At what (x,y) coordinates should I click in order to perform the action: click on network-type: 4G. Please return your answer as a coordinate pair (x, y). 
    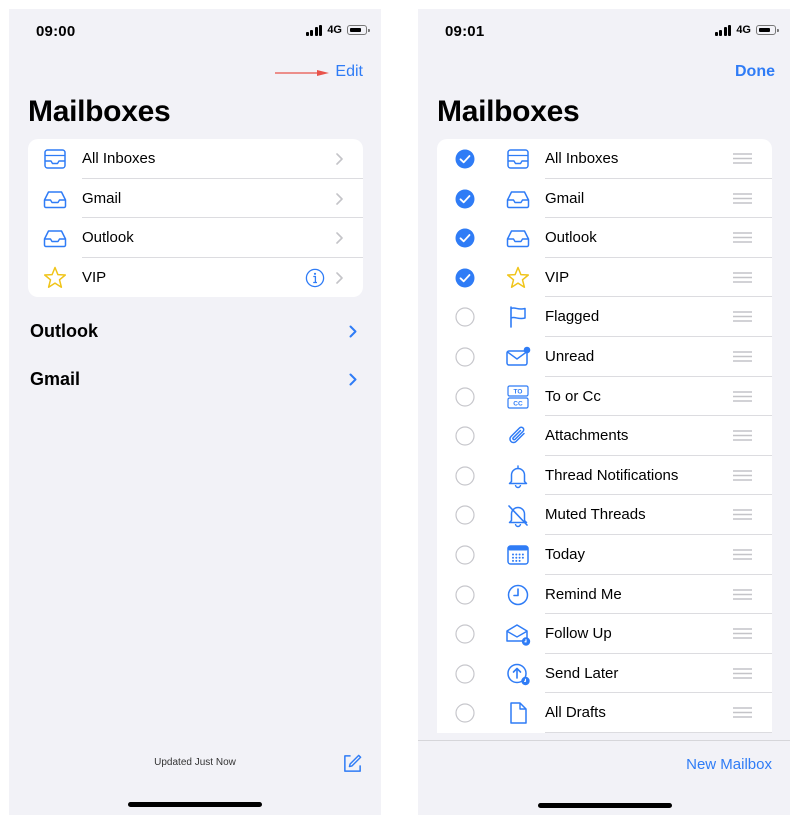
    Looking at the image, I should click on (334, 30).